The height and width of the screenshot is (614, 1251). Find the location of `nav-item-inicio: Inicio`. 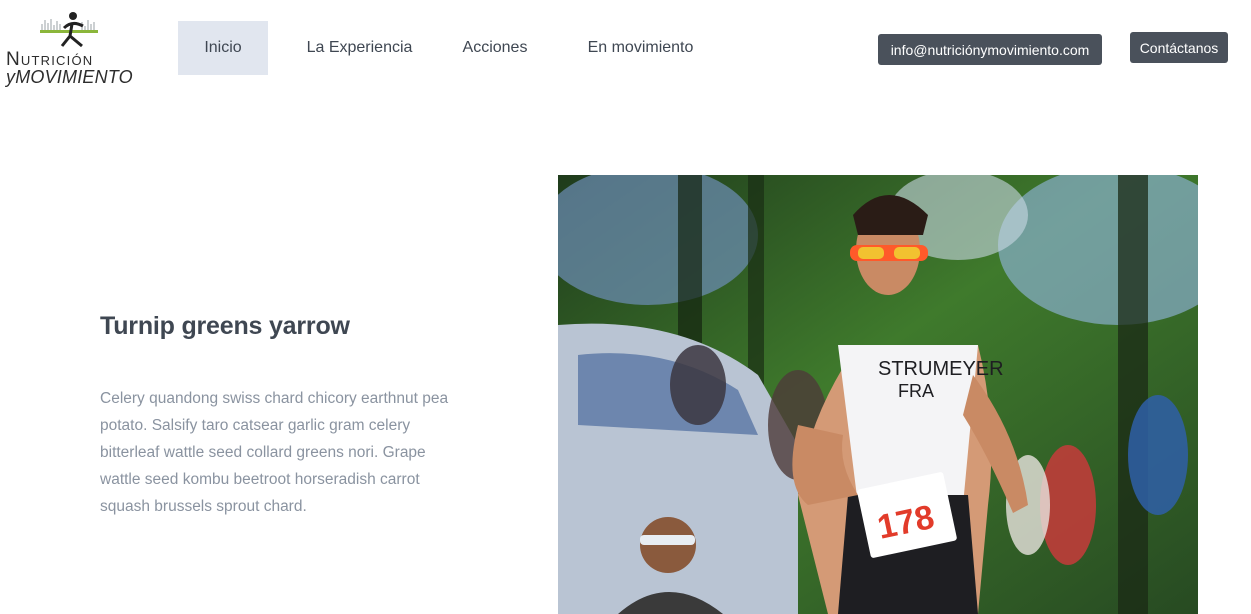

nav-item-inicio: Inicio is located at coordinates (223, 48).